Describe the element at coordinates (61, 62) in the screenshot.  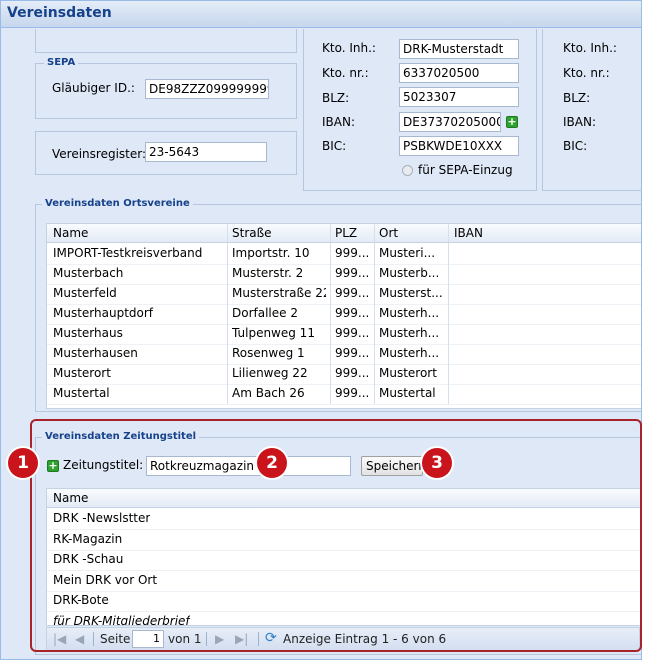
I see `sepa-legend: SEPA` at that location.